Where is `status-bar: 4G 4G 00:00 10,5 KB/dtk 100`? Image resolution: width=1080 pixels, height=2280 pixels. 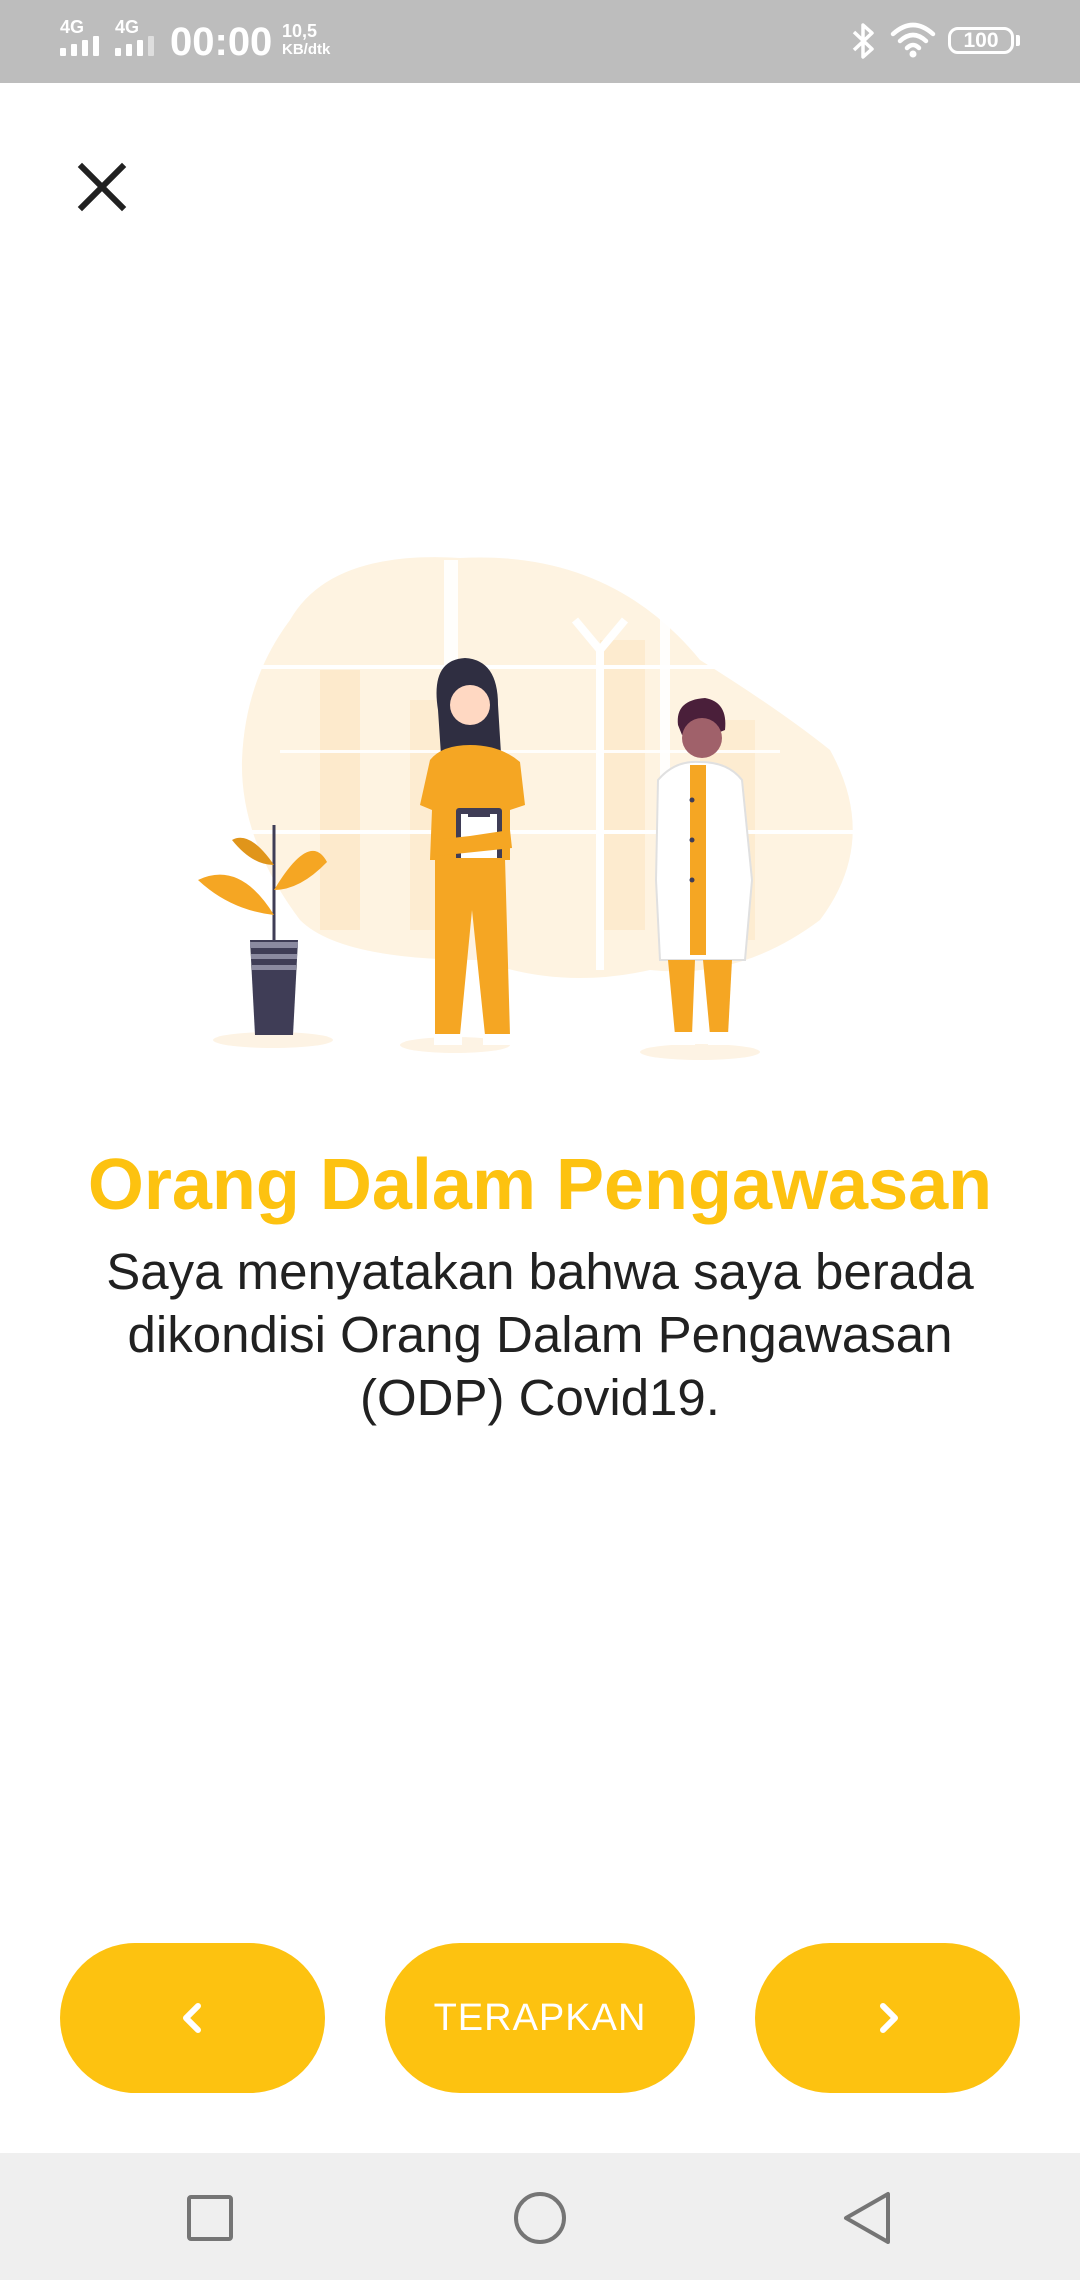 status-bar: 4G 4G 00:00 10,5 KB/dtk 100 is located at coordinates (540, 41).